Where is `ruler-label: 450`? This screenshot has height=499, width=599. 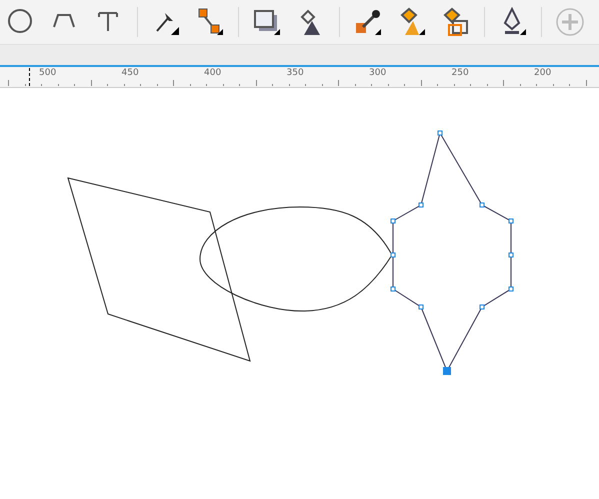
ruler-label: 450 is located at coordinates (130, 73).